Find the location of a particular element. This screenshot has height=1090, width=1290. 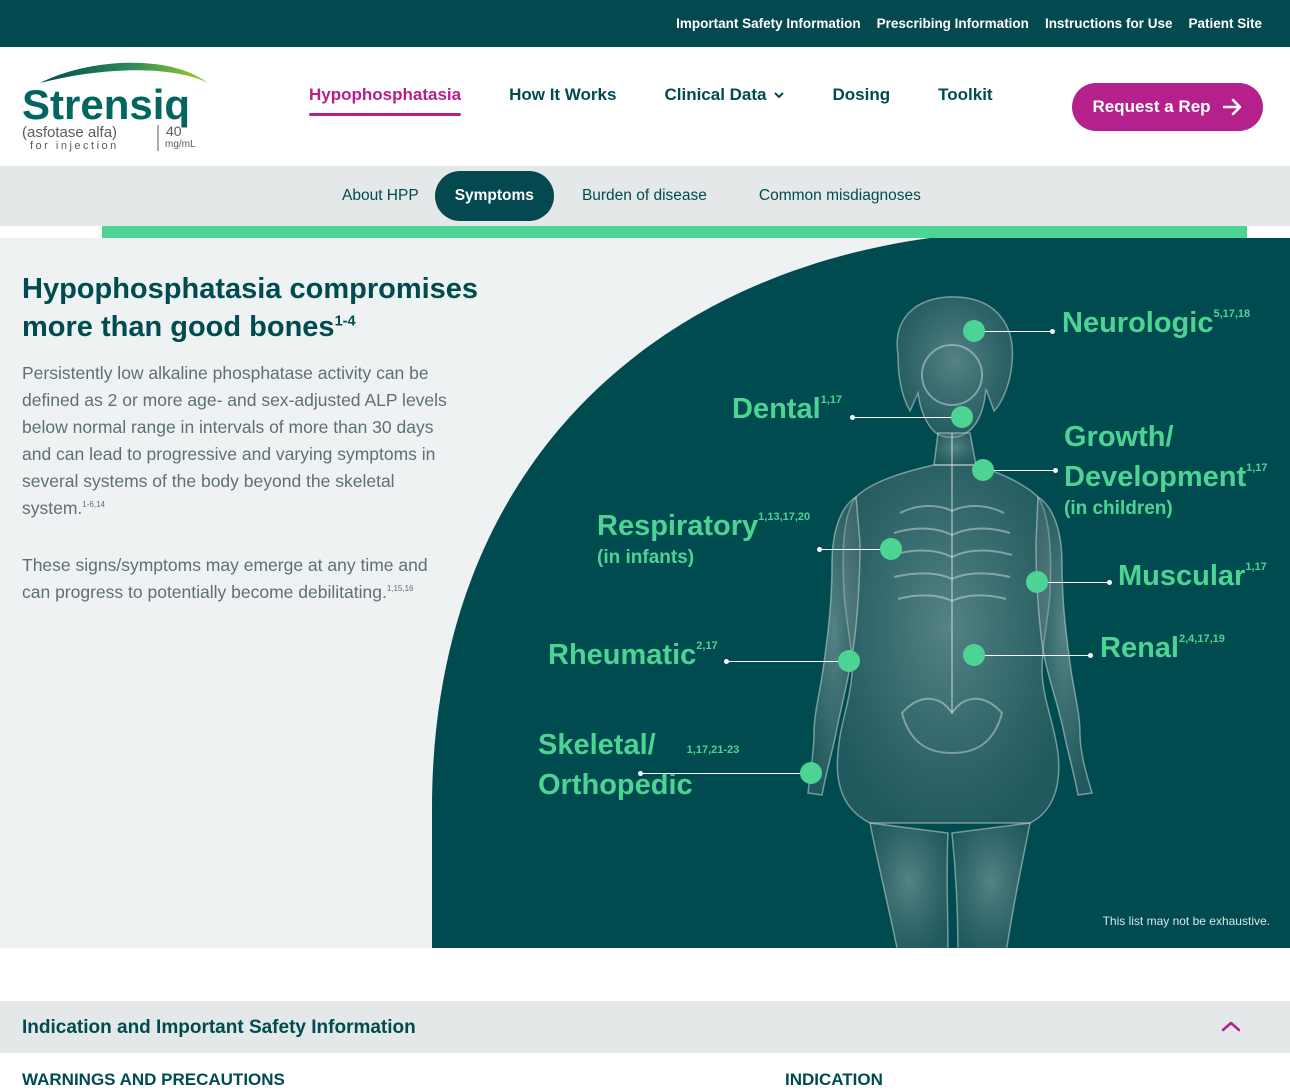

indication-heading: INDICATION is located at coordinates (834, 1079).